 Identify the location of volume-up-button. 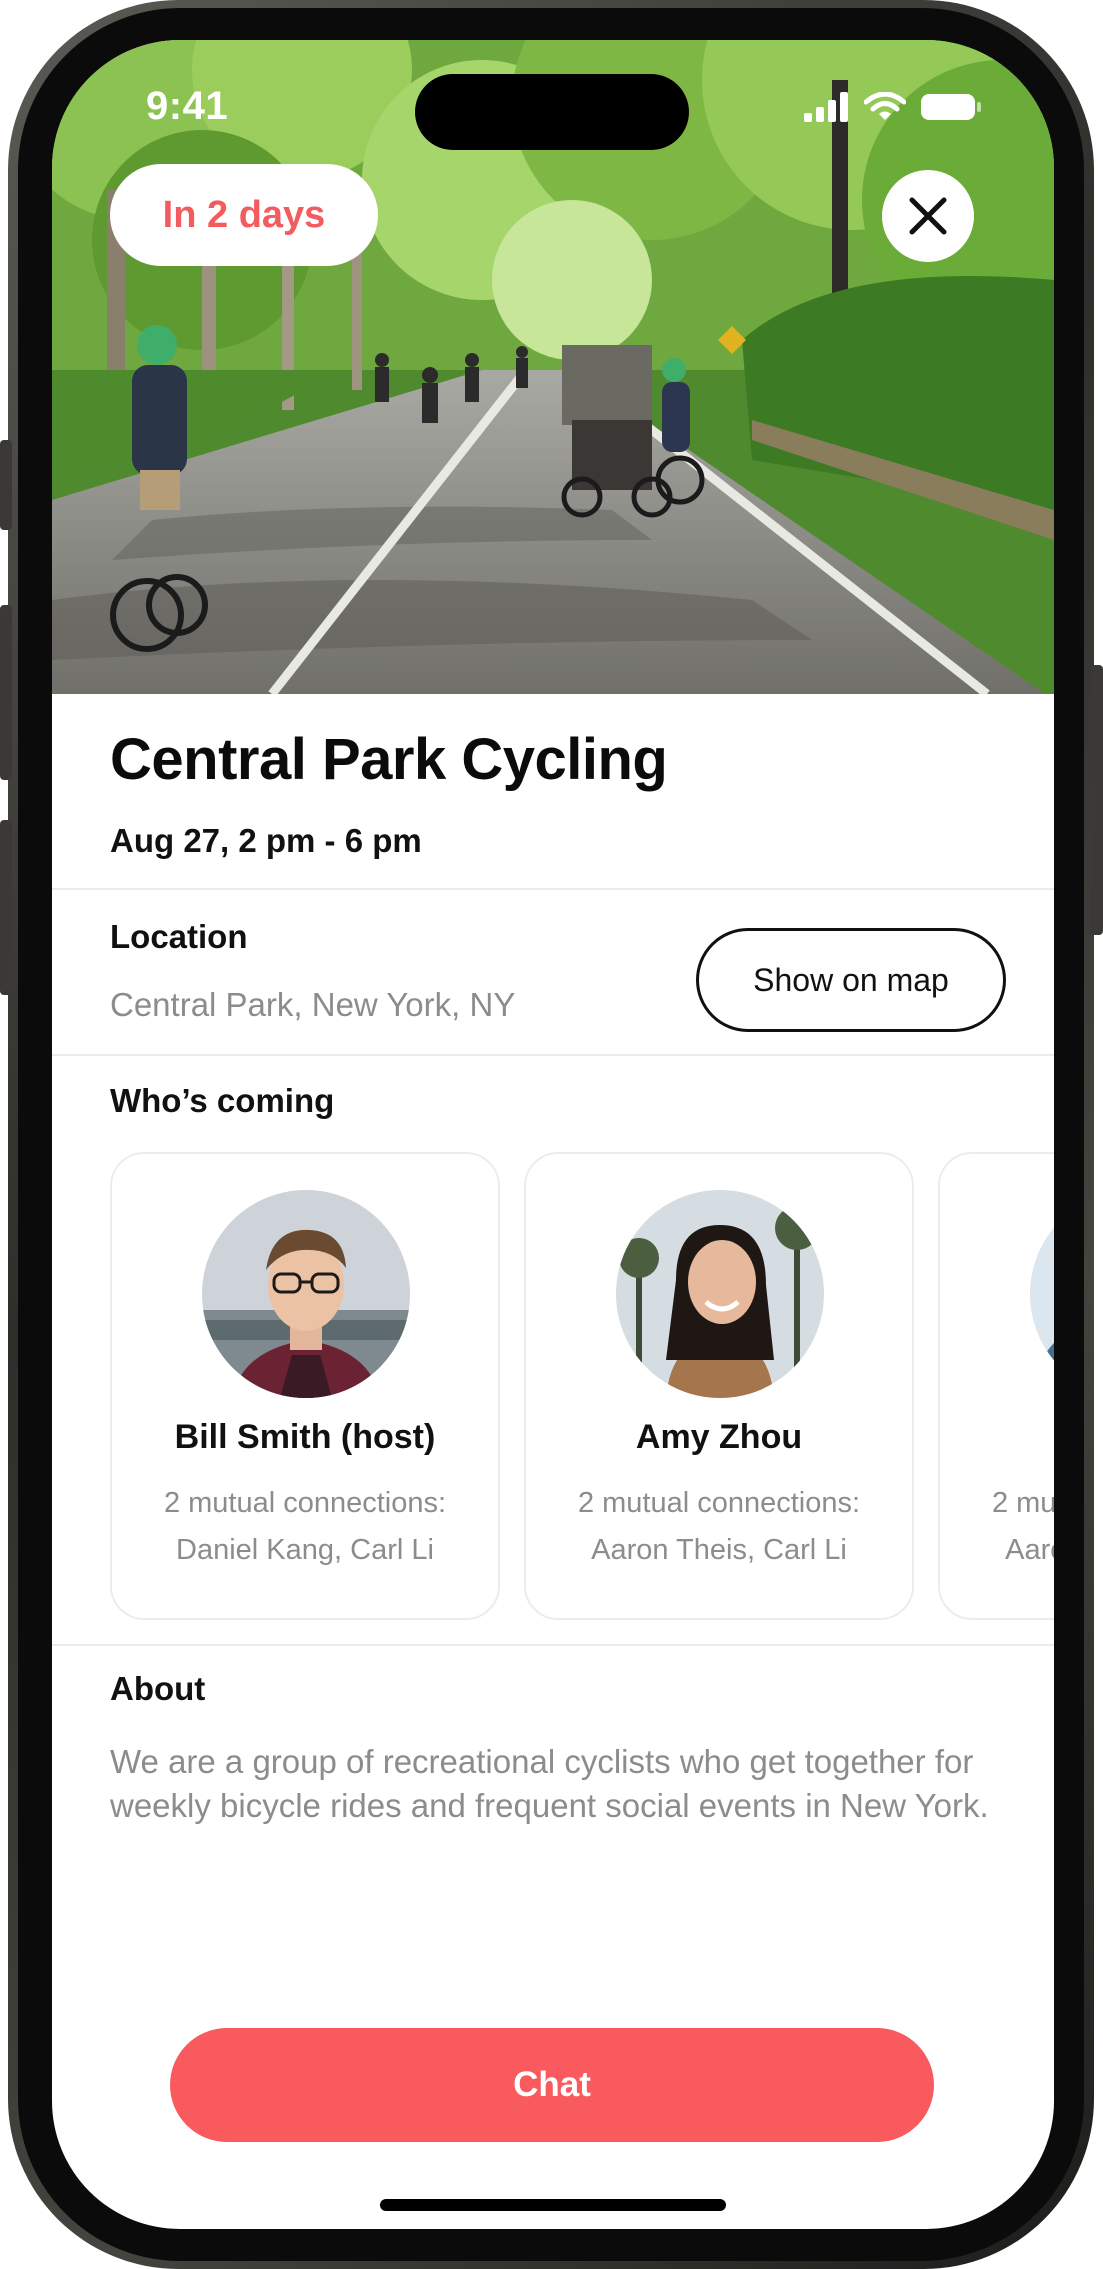
(6, 692).